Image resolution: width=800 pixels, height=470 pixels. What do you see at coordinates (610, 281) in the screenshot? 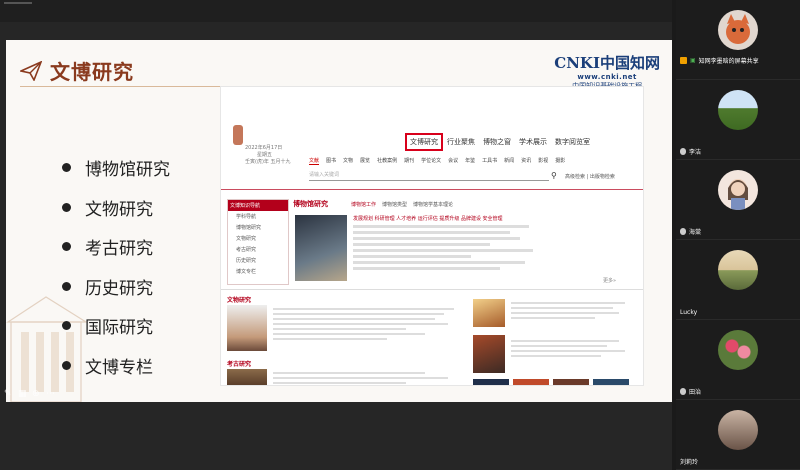
I see `more-link: 更多»` at bounding box center [610, 281].